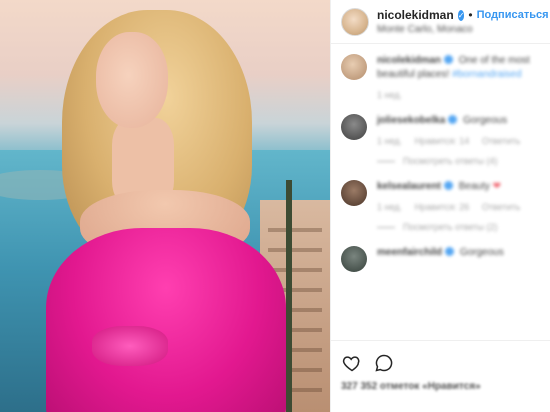 Image resolution: width=550 pixels, height=412 pixels. Describe the element at coordinates (415, 15) in the screenshot. I see `username-link: nicolekidman` at that location.